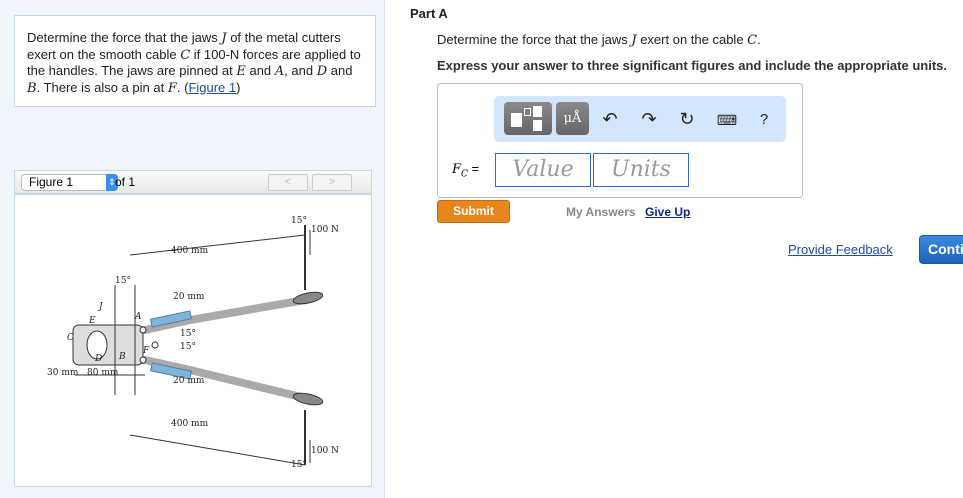  What do you see at coordinates (189, 381) in the screenshot?
I see `label-bottom-20mm: 20 mm` at bounding box center [189, 381].